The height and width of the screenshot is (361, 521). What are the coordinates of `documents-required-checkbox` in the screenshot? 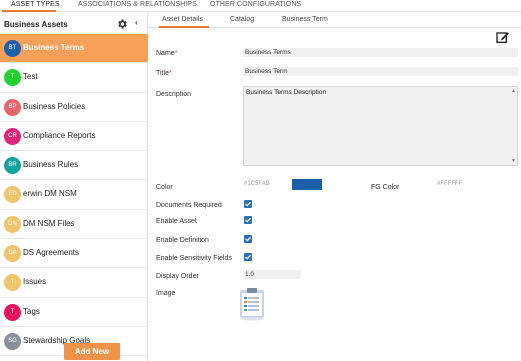 It's located at (248, 204).